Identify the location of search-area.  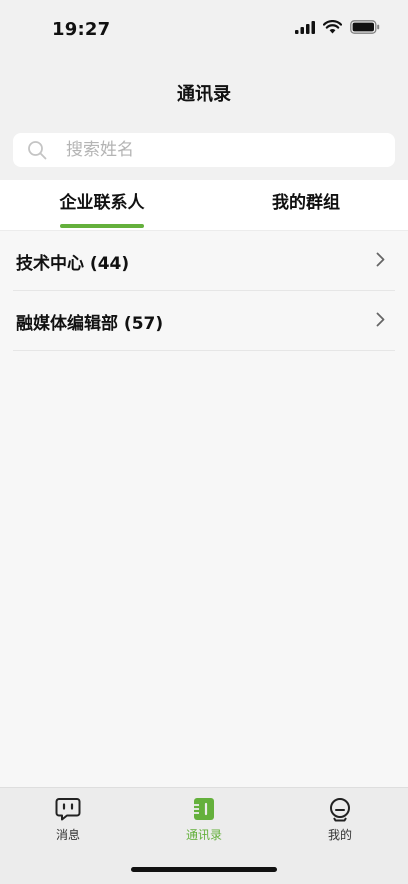
(204, 150).